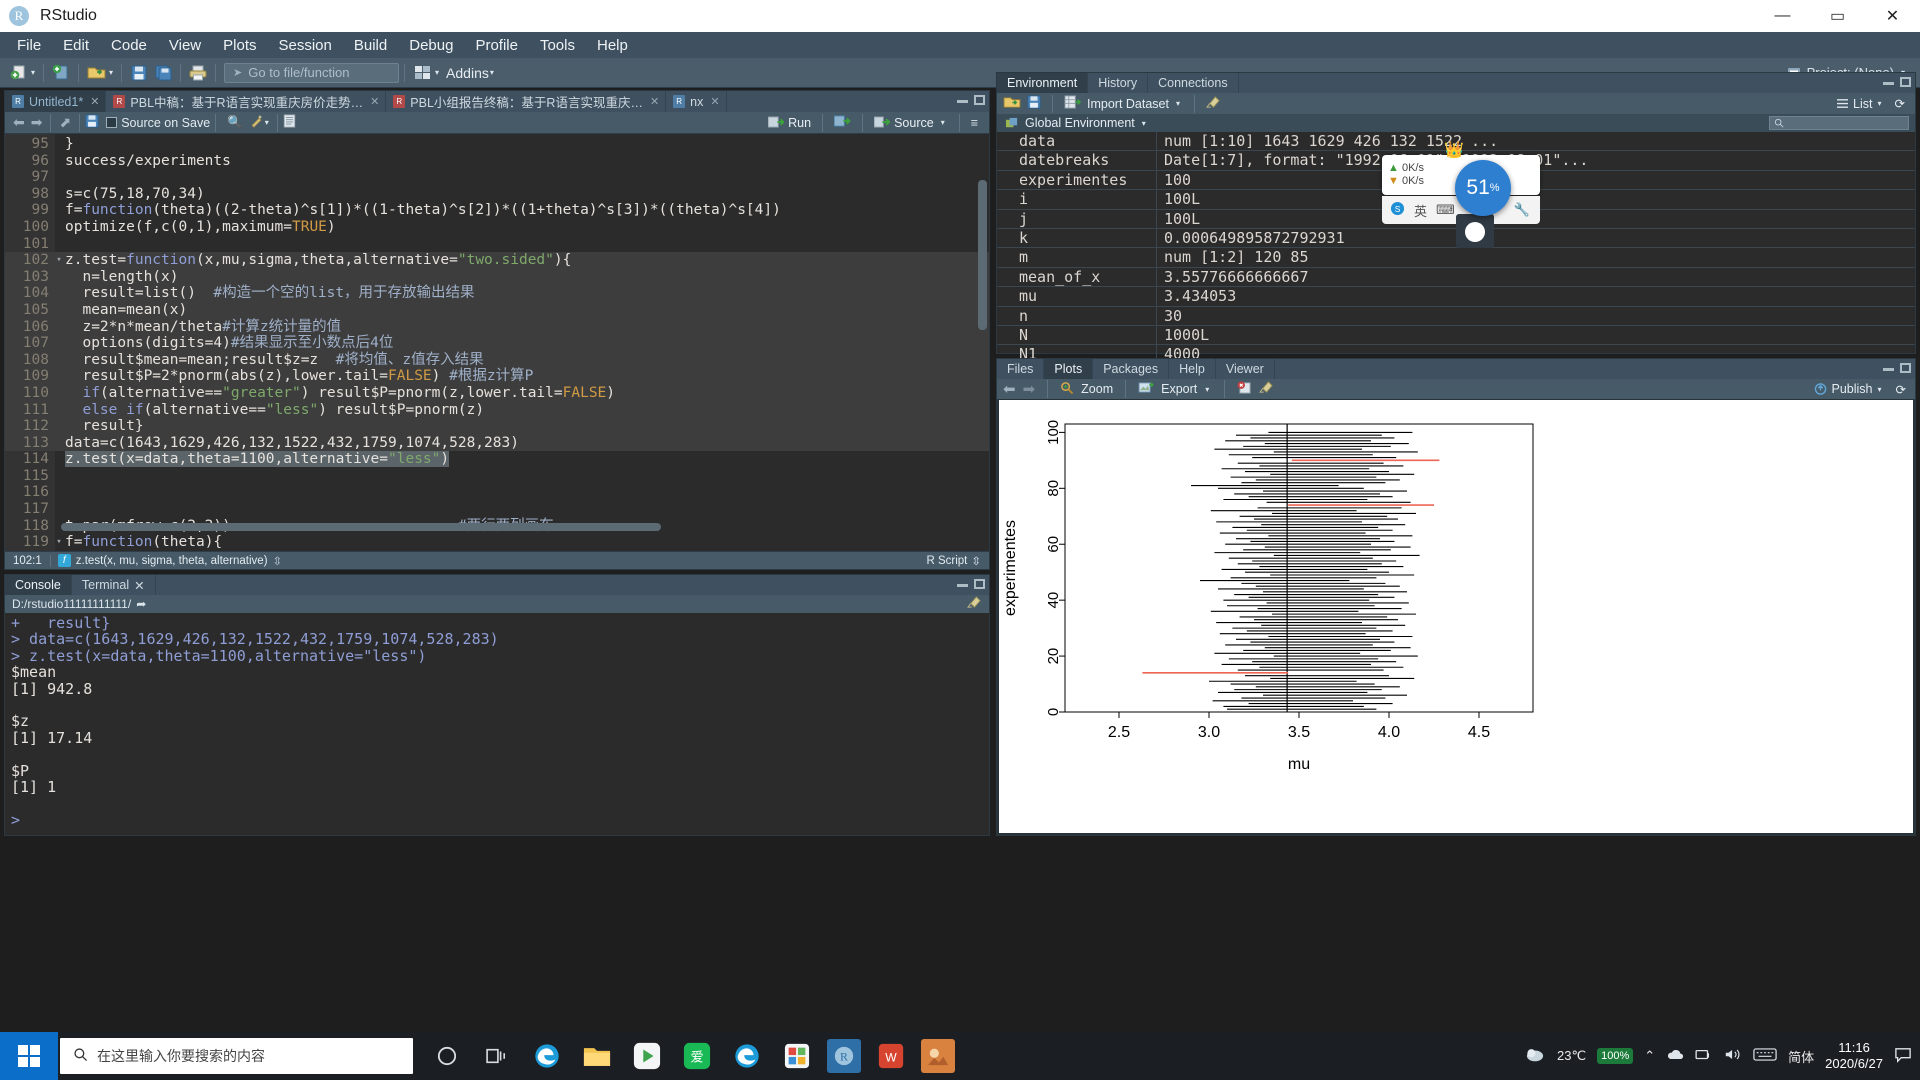 Image resolution: width=1920 pixels, height=1080 pixels. What do you see at coordinates (1456, 258) in the screenshot?
I see `environment-row: m num [1:2] 120 85` at bounding box center [1456, 258].